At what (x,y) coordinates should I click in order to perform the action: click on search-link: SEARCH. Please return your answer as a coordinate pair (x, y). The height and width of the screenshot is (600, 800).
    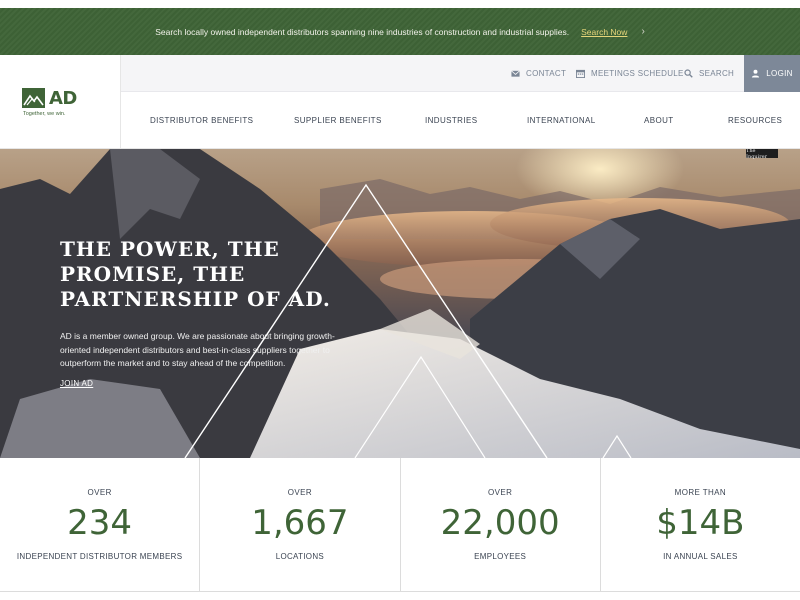
    Looking at the image, I should click on (709, 73).